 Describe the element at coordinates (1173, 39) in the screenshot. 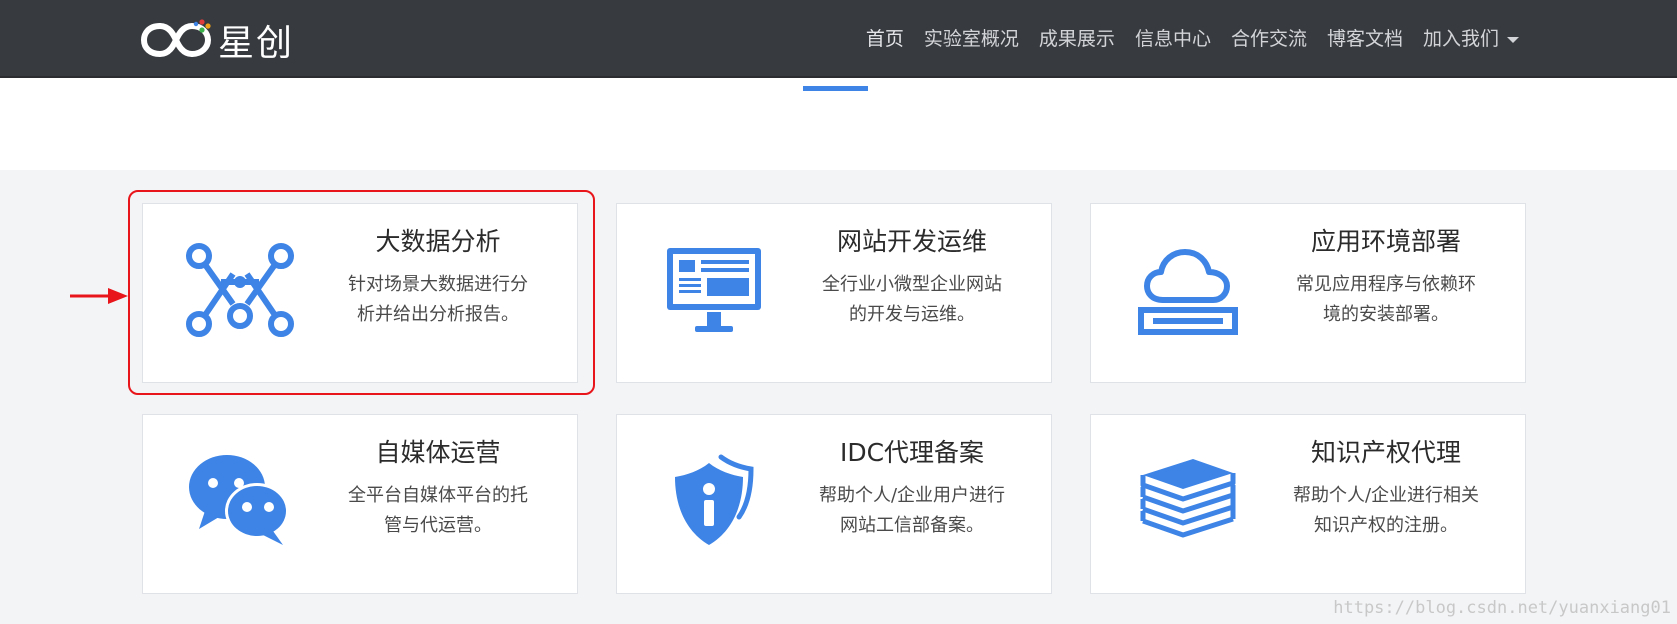

I see `nav-item-news: 信息中心` at that location.